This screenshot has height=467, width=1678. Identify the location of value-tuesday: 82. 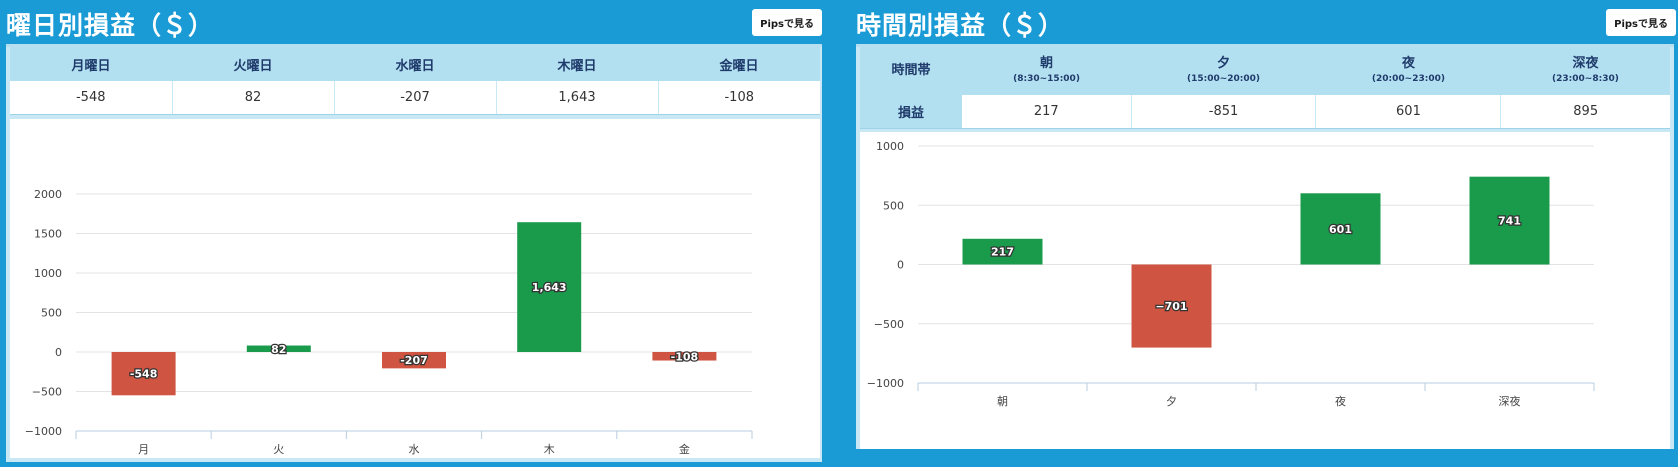
(253, 98).